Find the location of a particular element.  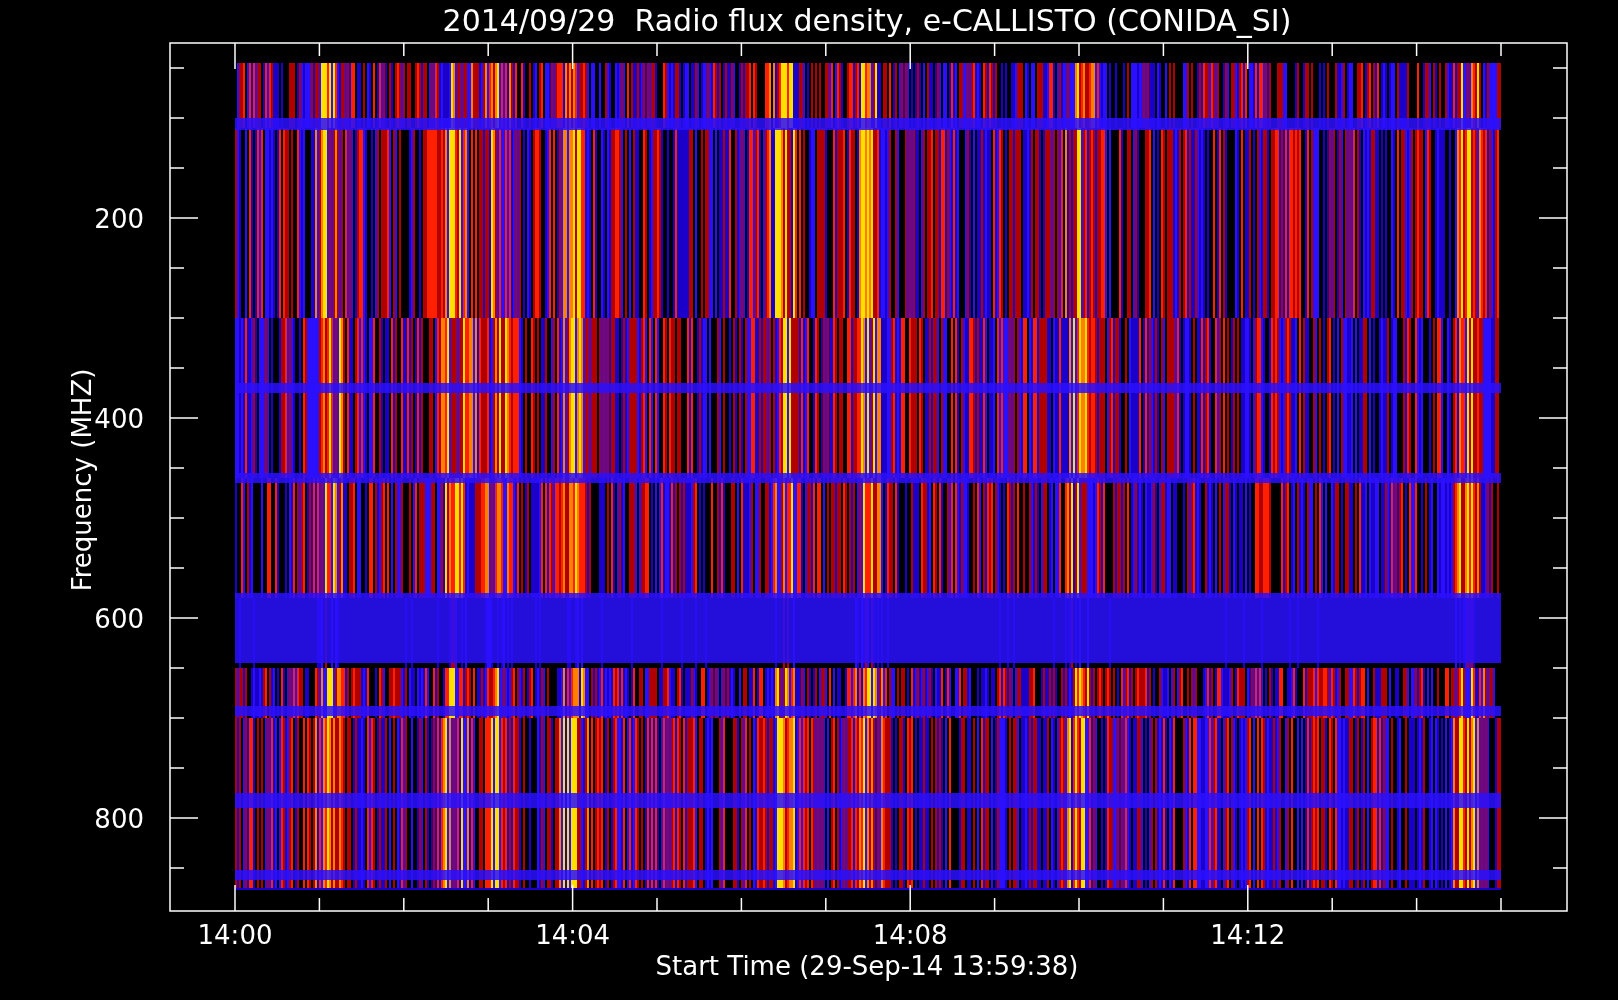

x-tick-label: 14:00 is located at coordinates (235, 935).